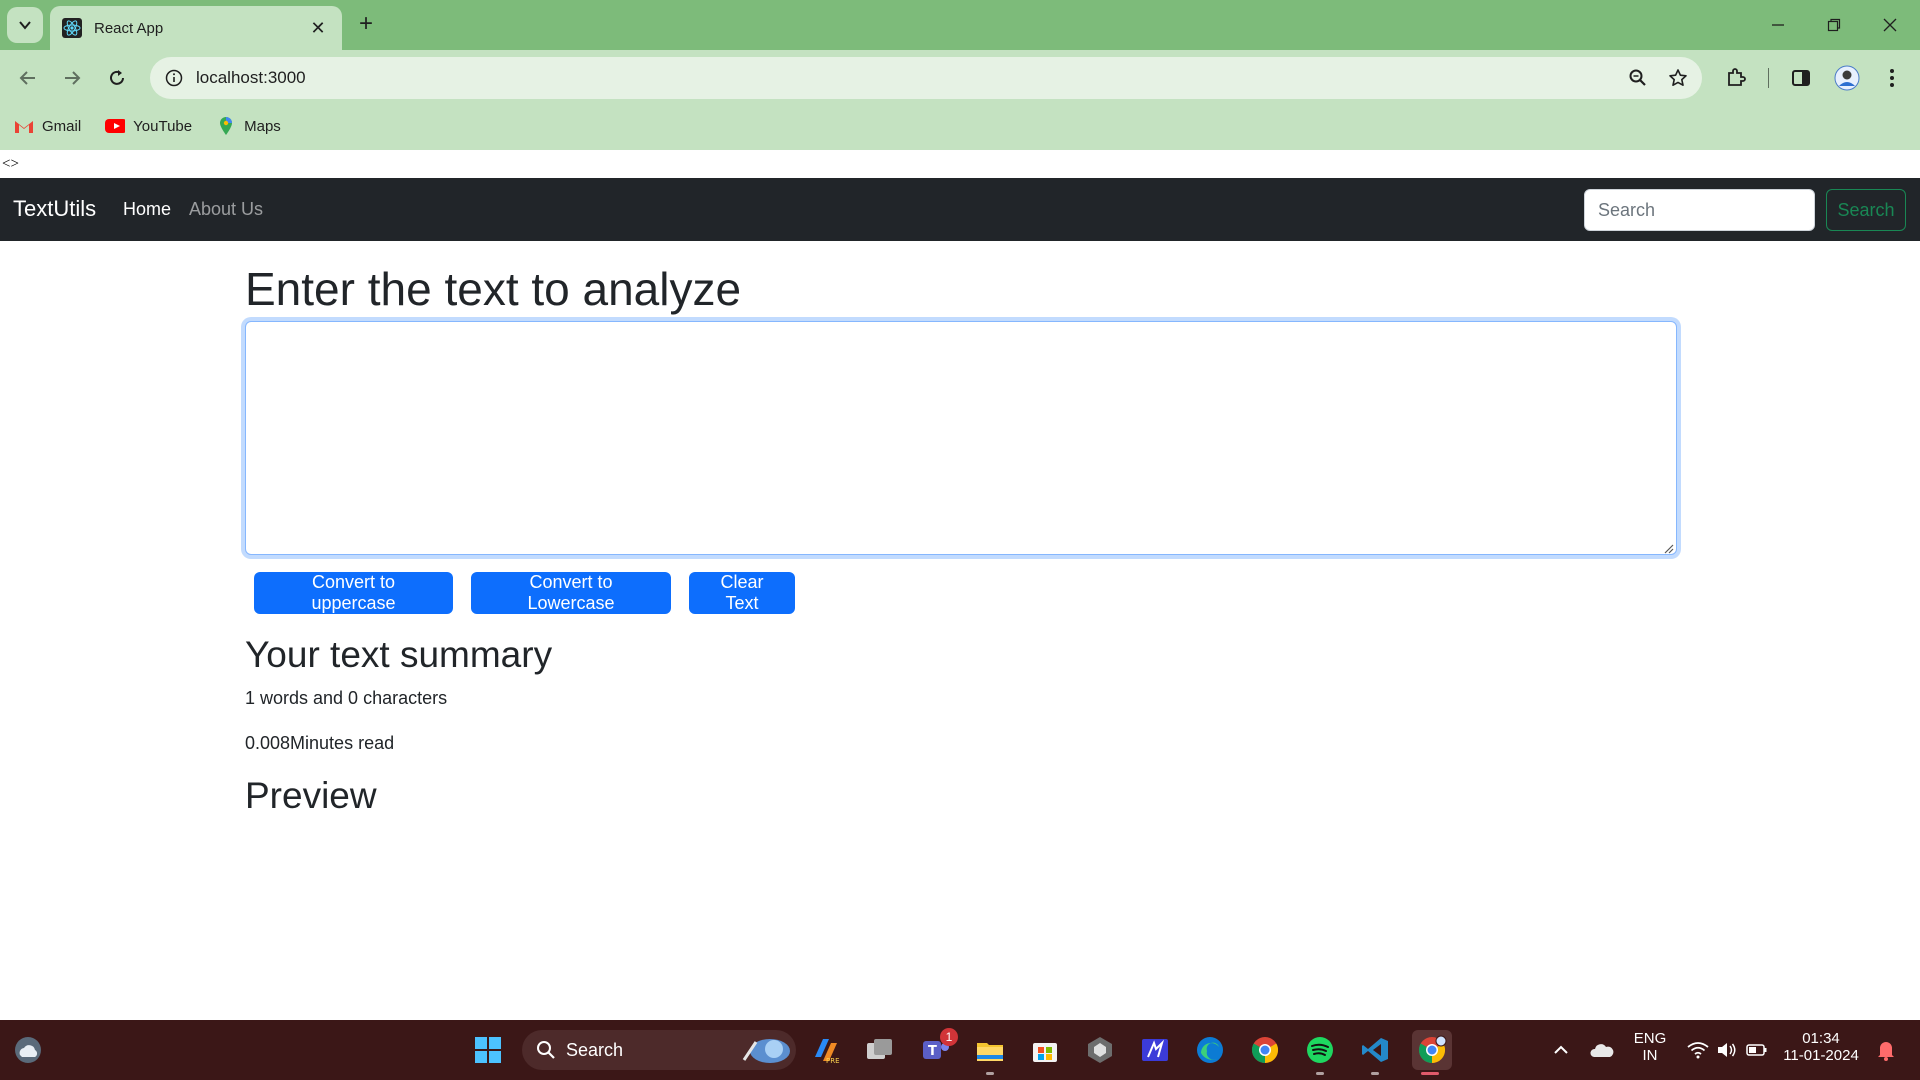  I want to click on reload-icon, so click(117, 77).